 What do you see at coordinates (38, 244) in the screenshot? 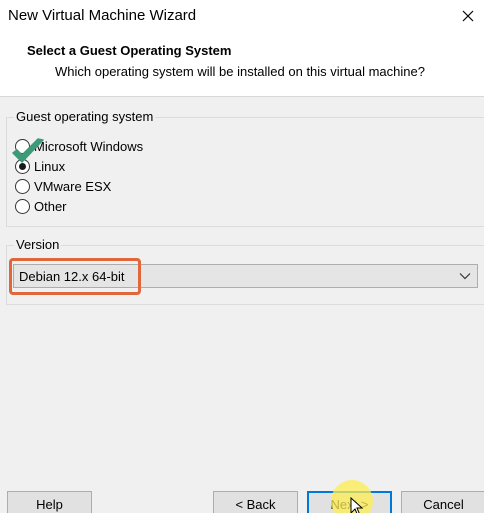
I see `version-legend: Version` at bounding box center [38, 244].